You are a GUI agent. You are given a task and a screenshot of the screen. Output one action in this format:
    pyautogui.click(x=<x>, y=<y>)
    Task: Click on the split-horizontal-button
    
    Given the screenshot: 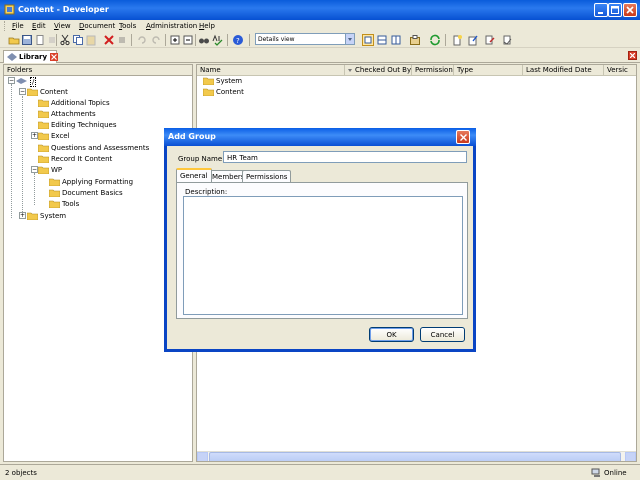 What is the action you would take?
    pyautogui.click(x=382, y=40)
    